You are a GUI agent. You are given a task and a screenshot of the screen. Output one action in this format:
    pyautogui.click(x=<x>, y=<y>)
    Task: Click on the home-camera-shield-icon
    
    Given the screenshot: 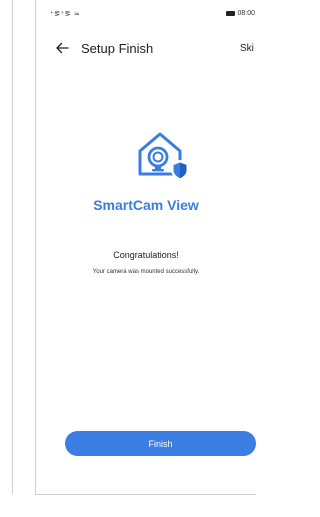 What is the action you would take?
    pyautogui.click(x=163, y=157)
    